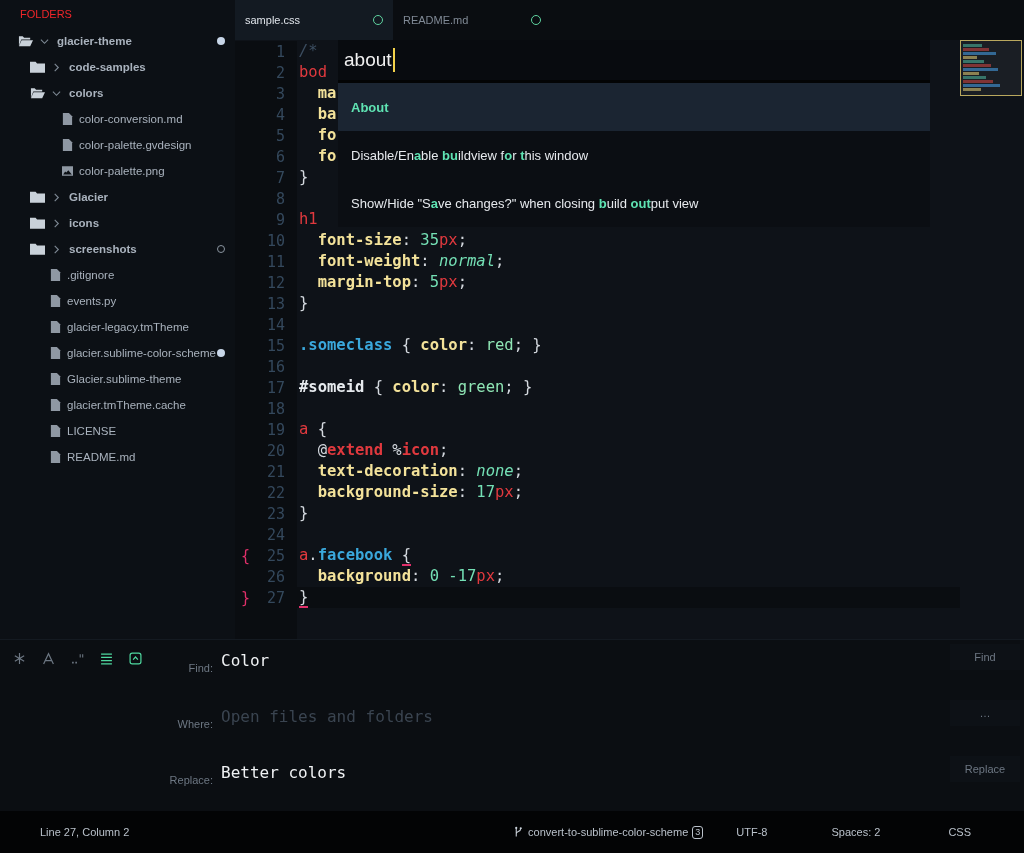  Describe the element at coordinates (608, 832) in the screenshot. I see `git-branch: convert-to-sublime-color-scheme` at that location.